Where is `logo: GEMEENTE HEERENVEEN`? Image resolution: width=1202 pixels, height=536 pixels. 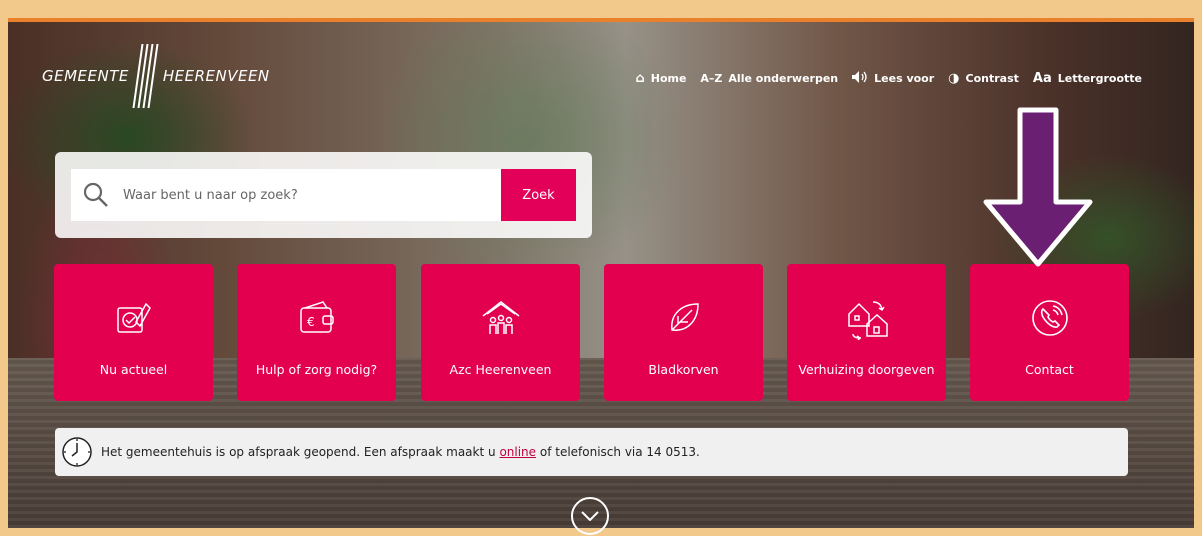 logo: GEMEENTE HEERENVEEN is located at coordinates (156, 76).